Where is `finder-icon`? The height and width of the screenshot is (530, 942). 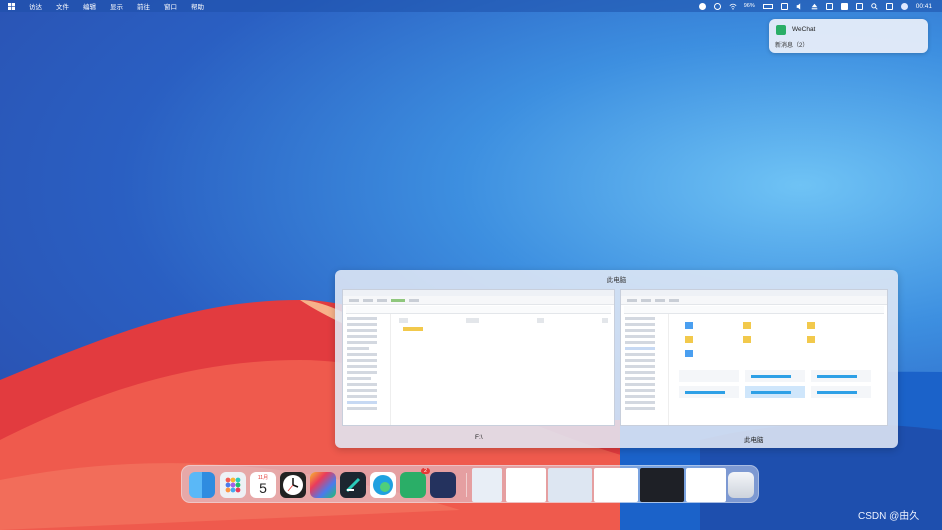
finder-icon is located at coordinates (202, 485).